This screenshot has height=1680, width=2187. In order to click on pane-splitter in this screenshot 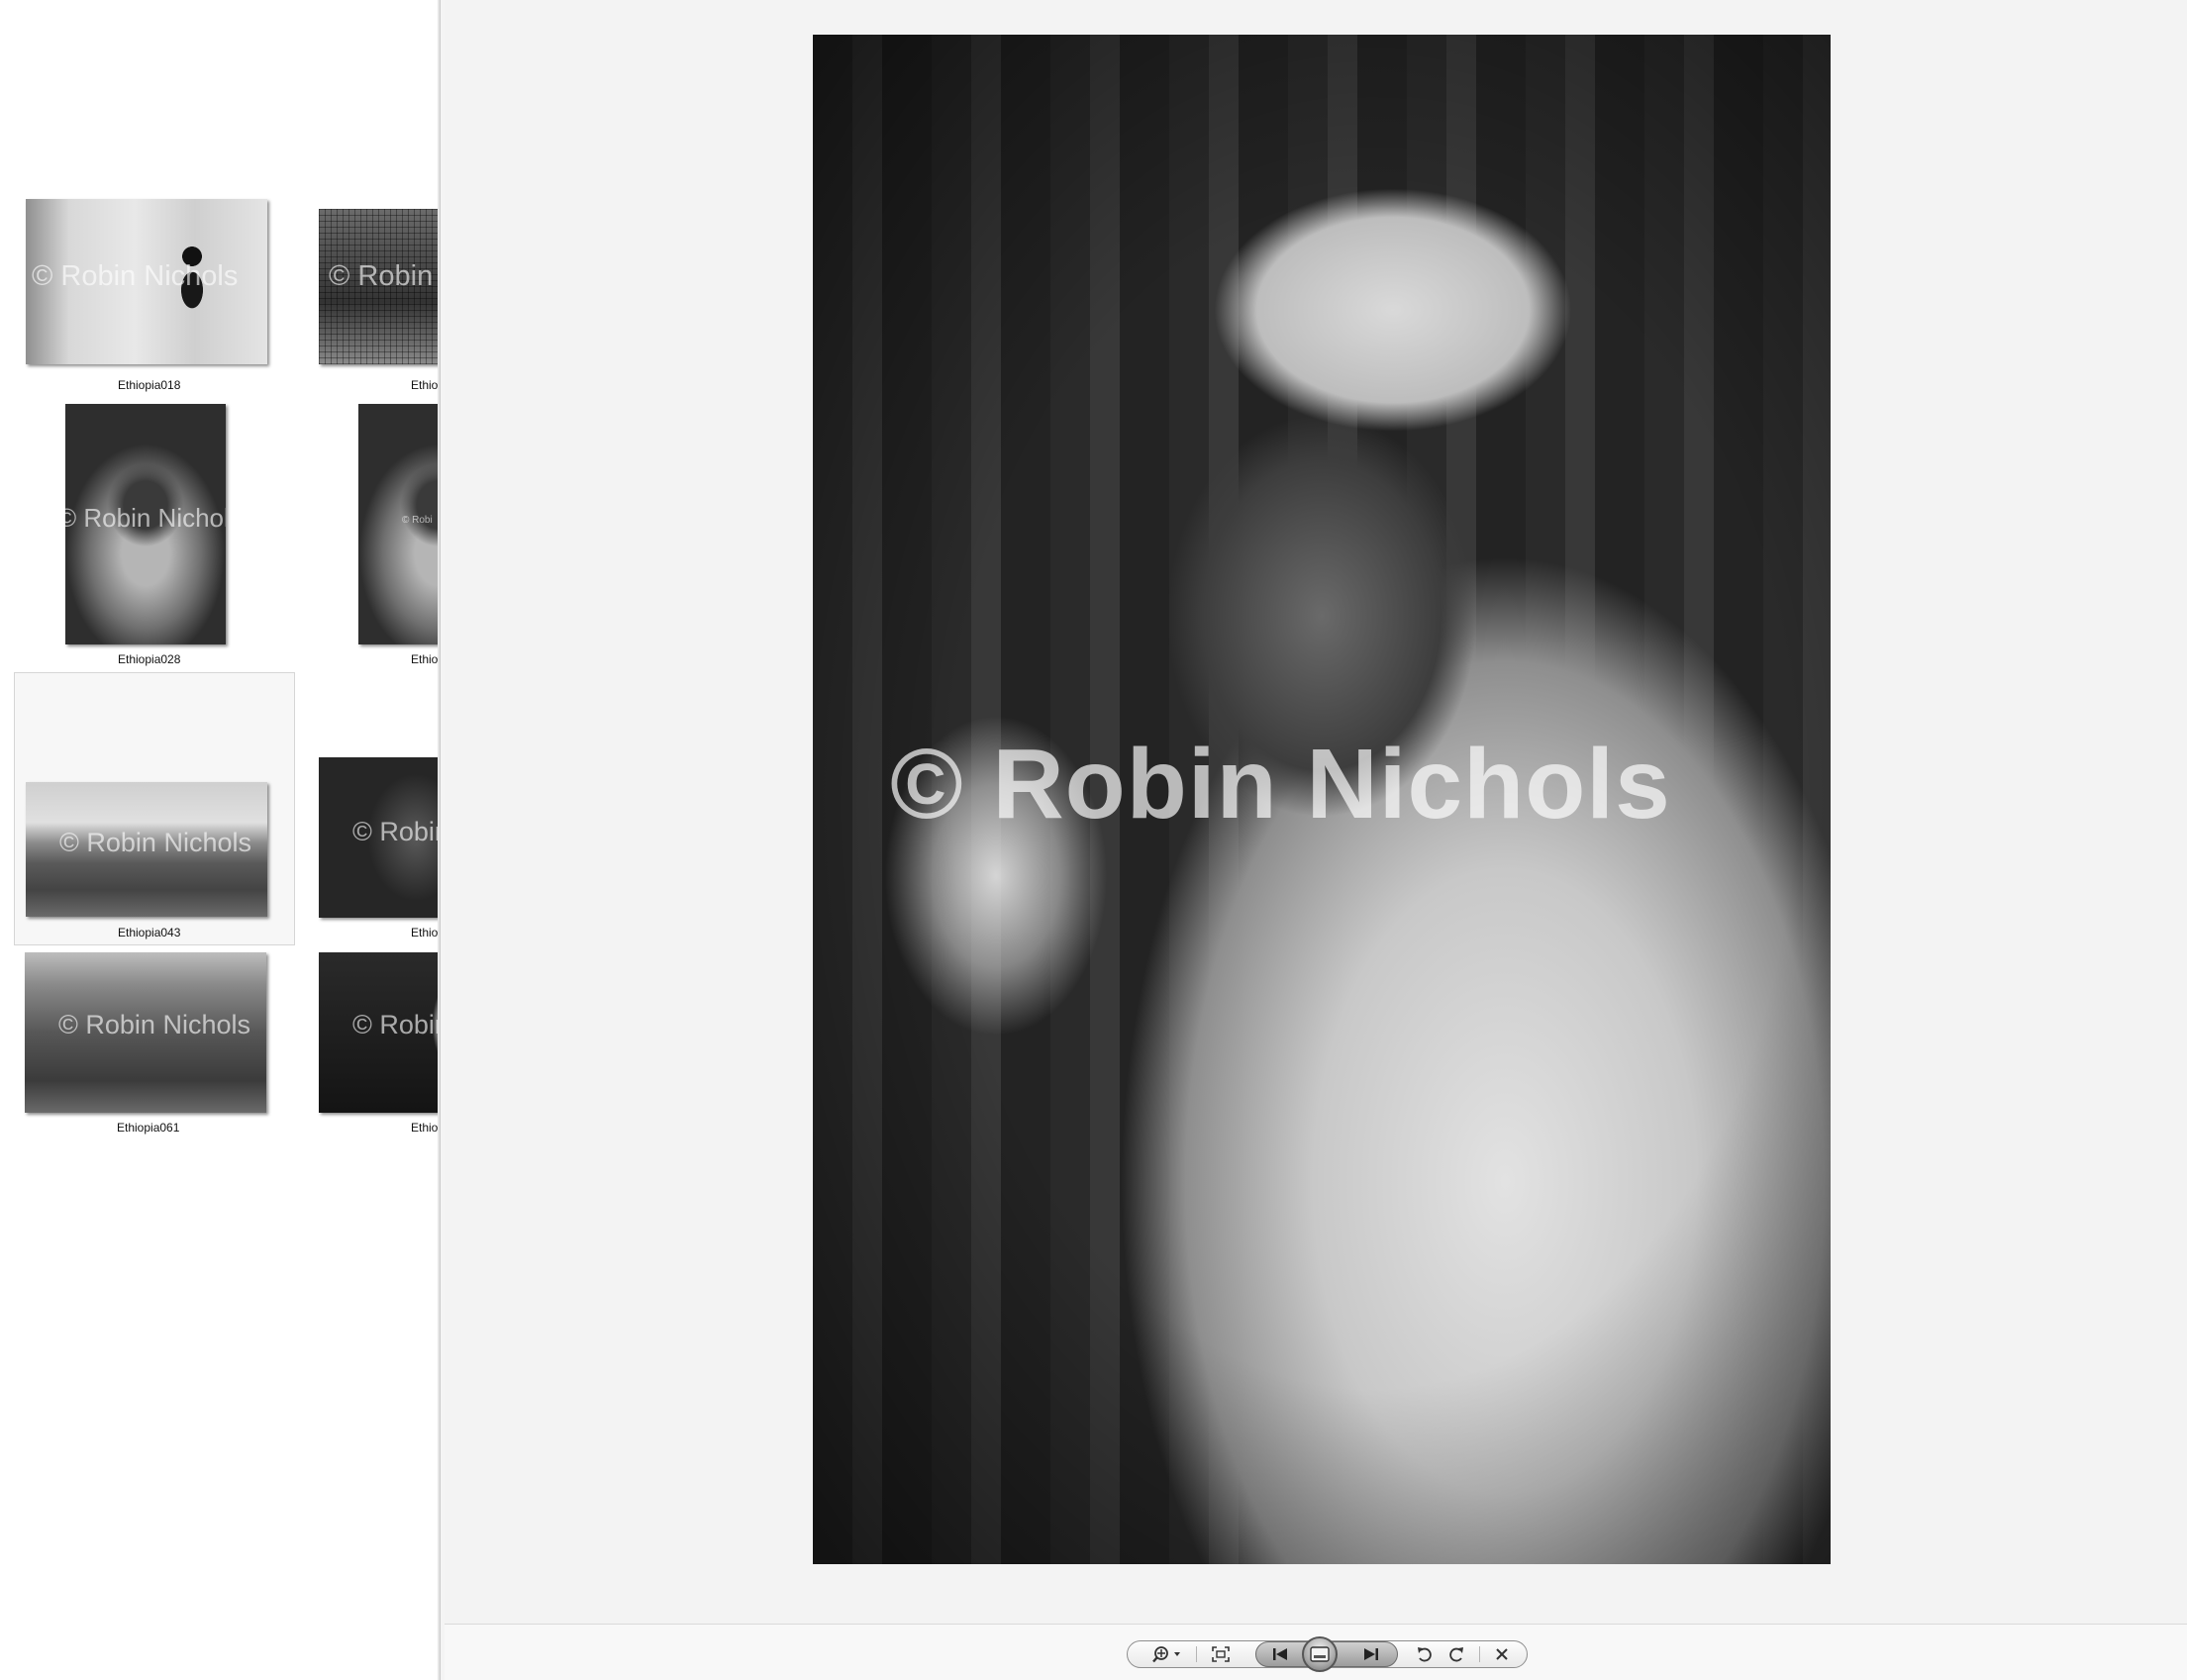, I will do `click(441, 840)`.